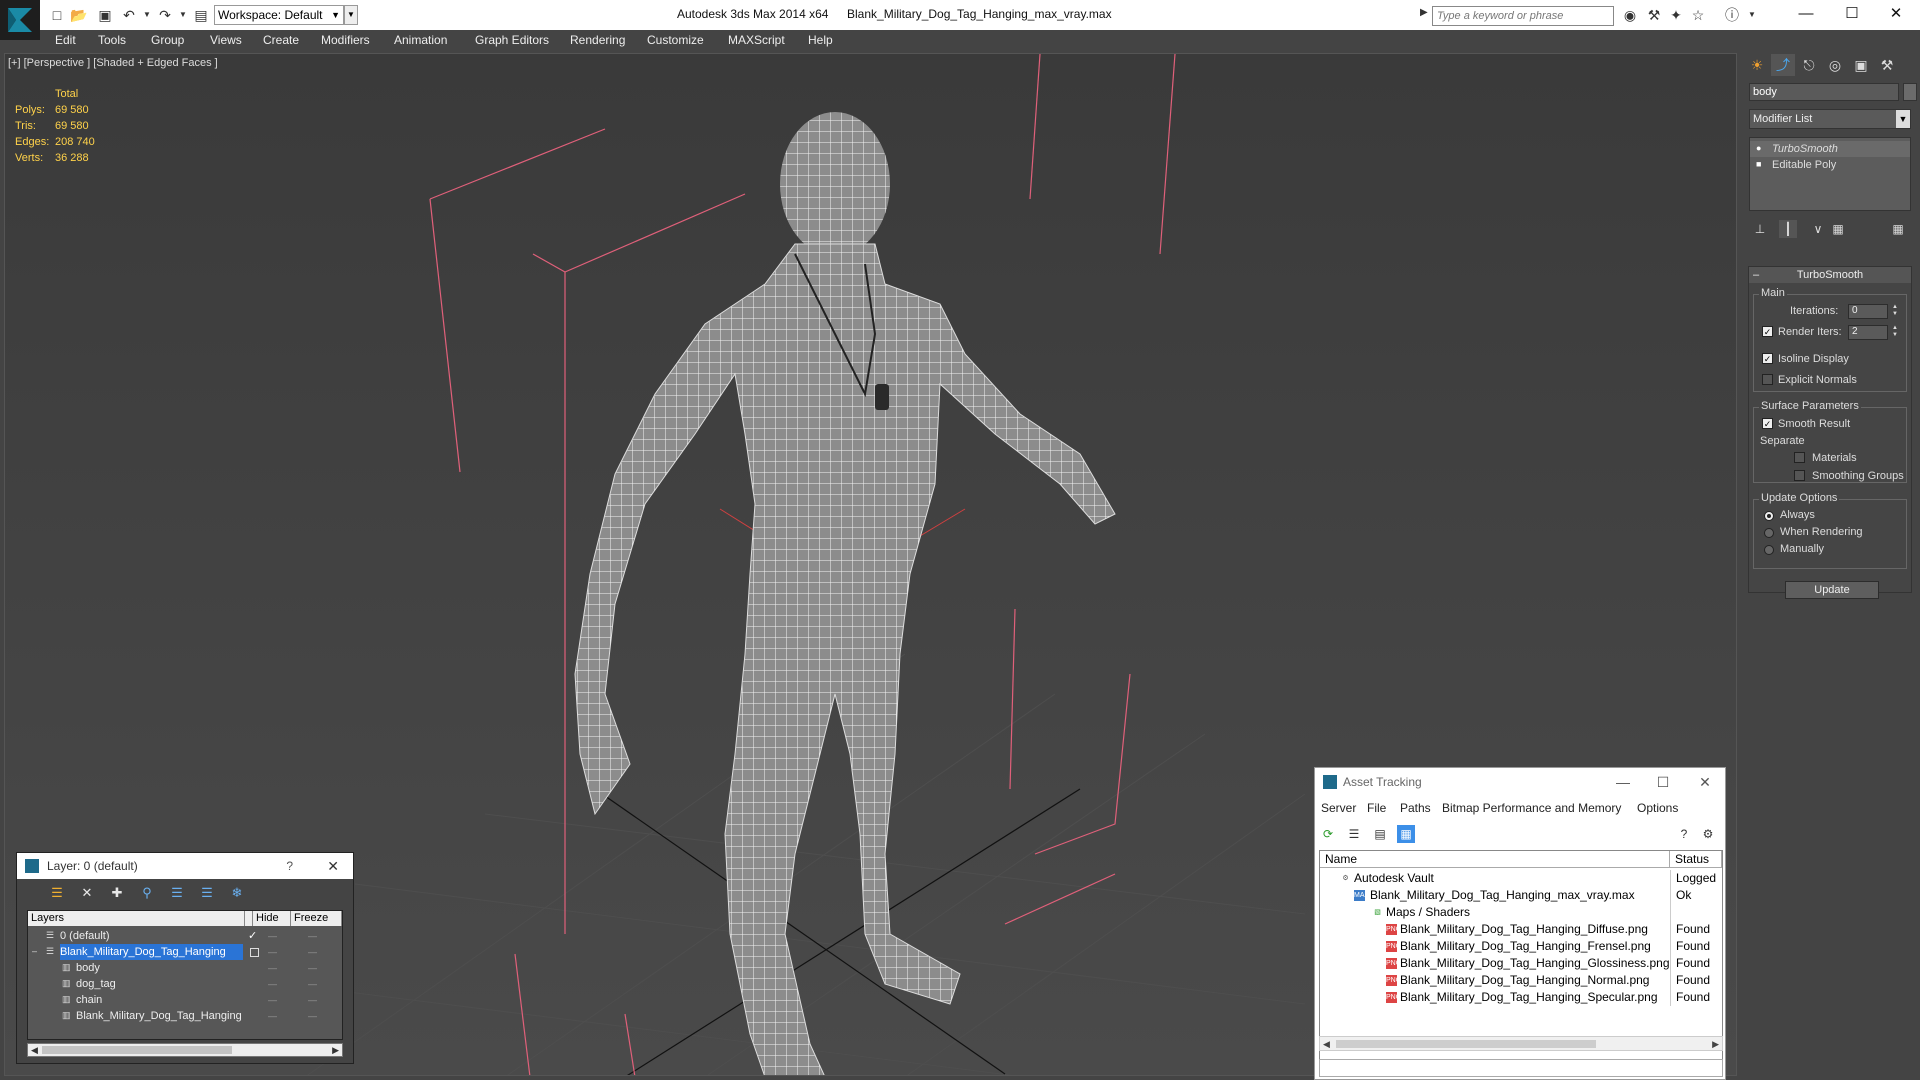 The image size is (1920, 1080). I want to click on search-input: Type a keyword or phrase, so click(1523, 16).